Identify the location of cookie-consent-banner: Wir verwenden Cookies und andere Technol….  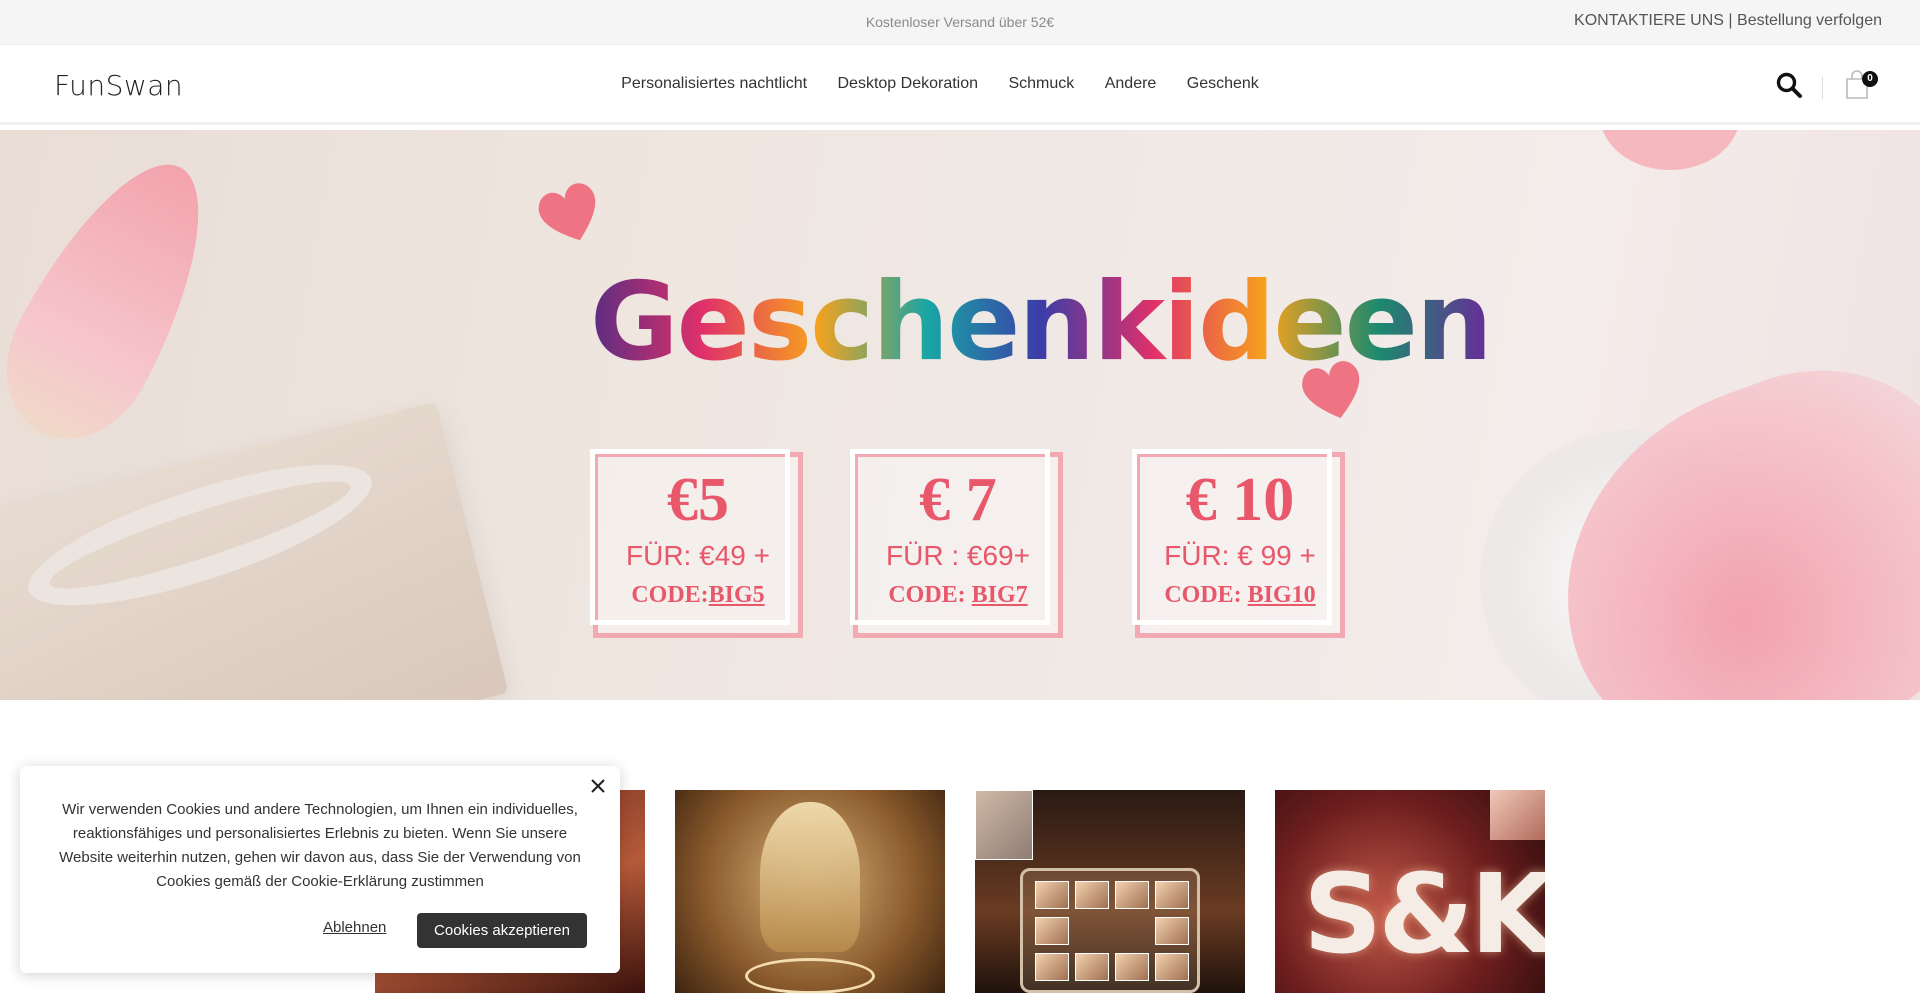
(320, 869).